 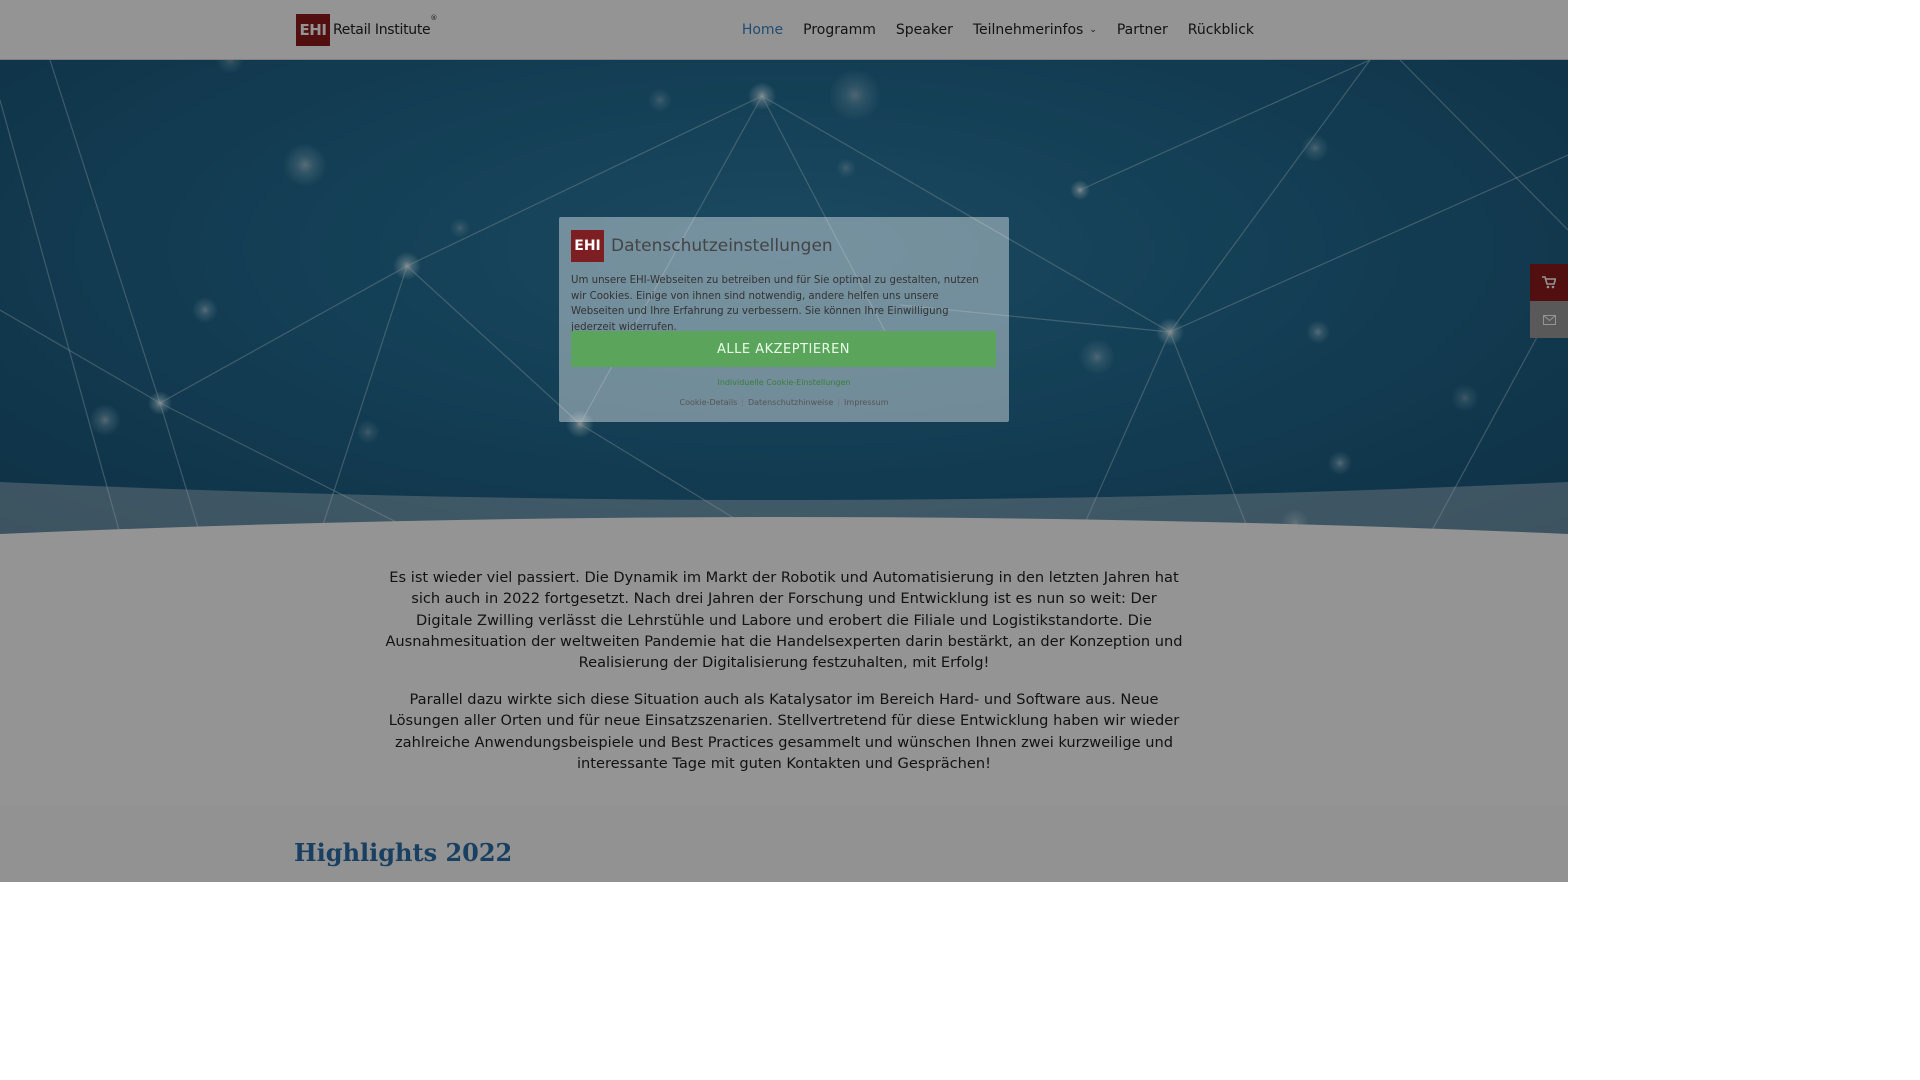 I want to click on imprint-link: Impressum, so click(x=866, y=402).